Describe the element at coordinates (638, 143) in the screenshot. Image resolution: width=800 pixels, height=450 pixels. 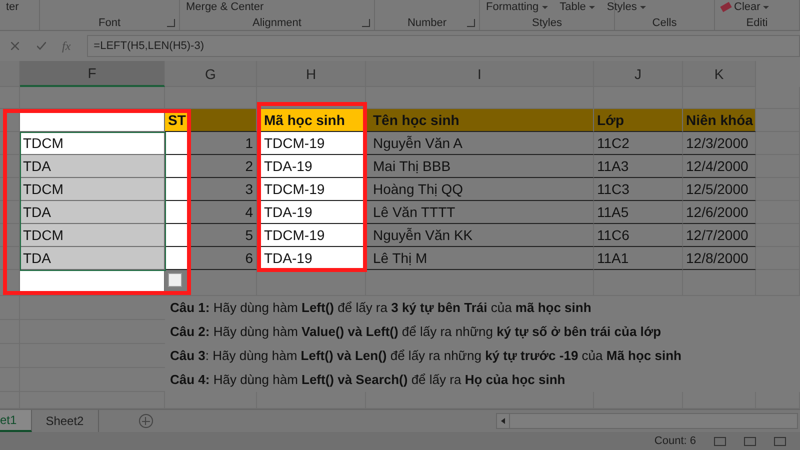
I see `table-cell: 11C2` at that location.